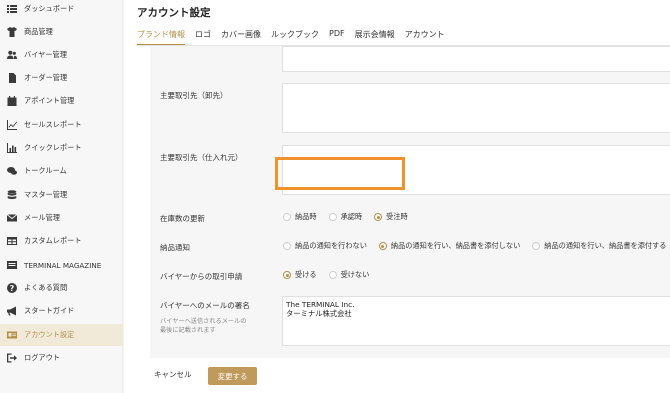  I want to click on delivery-notice-option-with-slip: 納品の通知を行い、納品書を添付する, so click(599, 246).